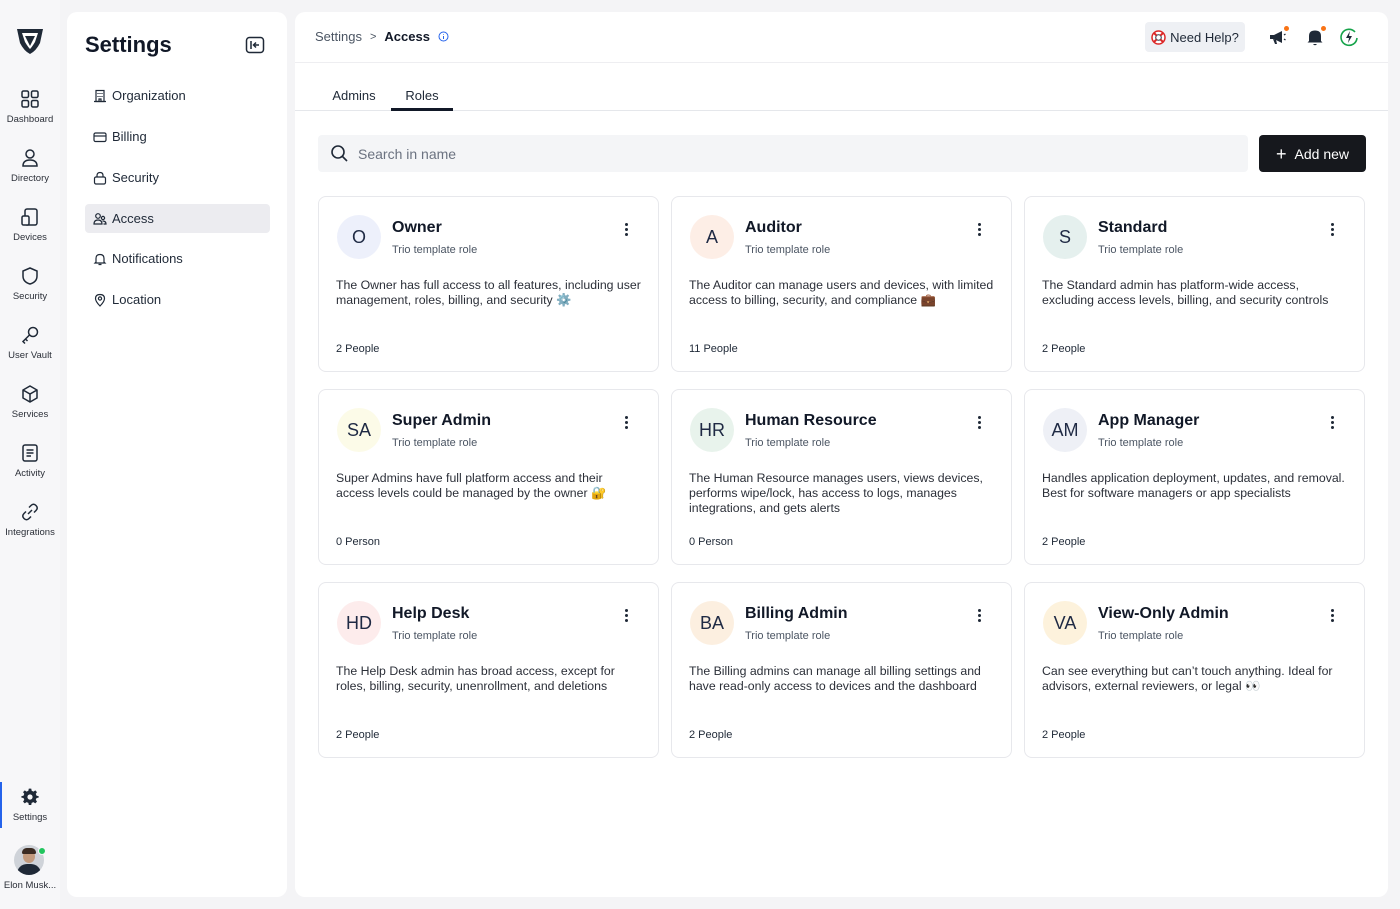 This screenshot has height=909, width=1400. I want to click on role-name: Standard, so click(1133, 227).